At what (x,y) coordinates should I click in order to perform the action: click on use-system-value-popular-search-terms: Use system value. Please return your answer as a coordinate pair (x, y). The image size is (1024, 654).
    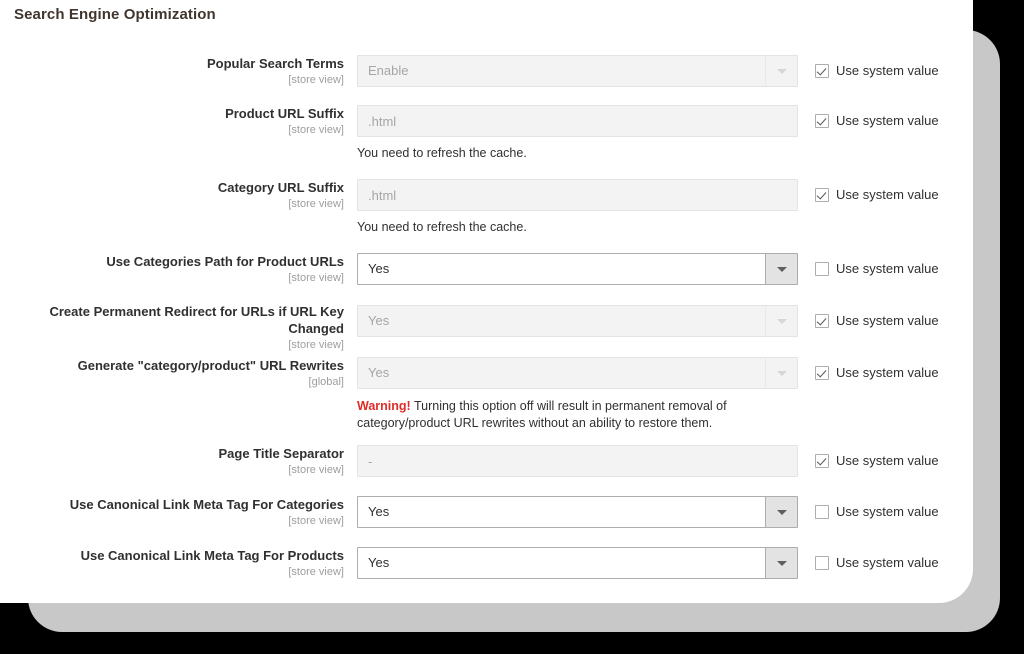
    Looking at the image, I should click on (877, 71).